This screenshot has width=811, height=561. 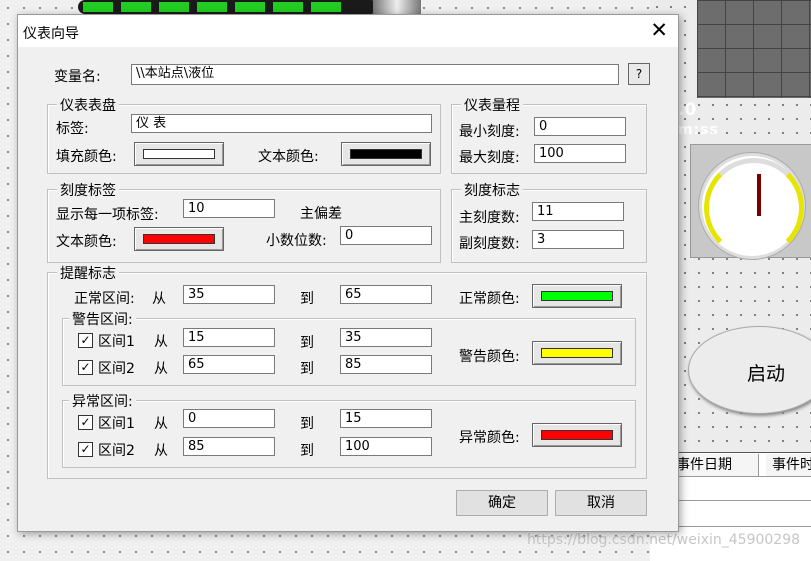 What do you see at coordinates (489, 218) in the screenshot?
I see `major-ticks-label: 主刻度数:` at bounding box center [489, 218].